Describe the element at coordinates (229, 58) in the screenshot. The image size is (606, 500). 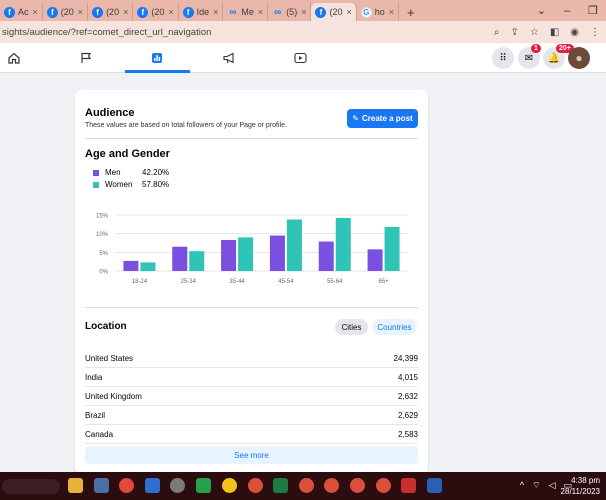
I see `megaphone-icon` at that location.